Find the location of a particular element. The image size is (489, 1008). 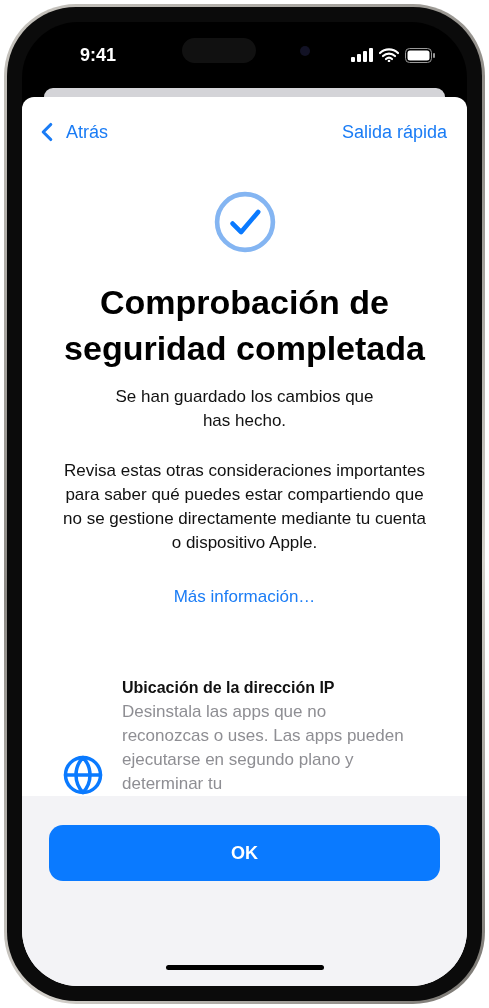

wifi-icon is located at coordinates (389, 55).